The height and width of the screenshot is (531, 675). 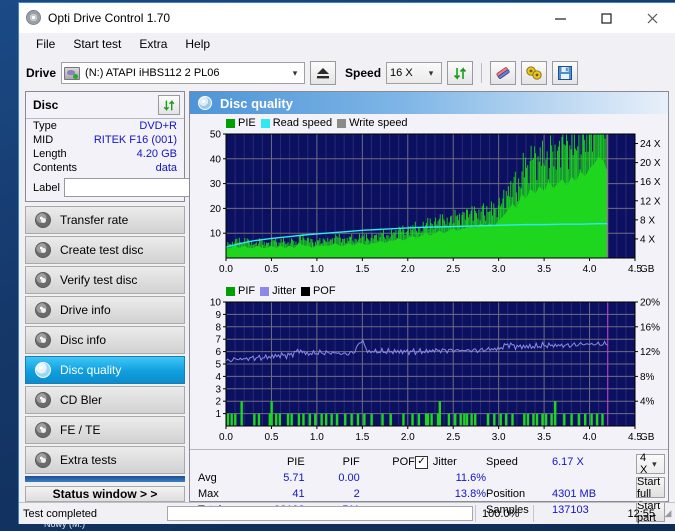 I want to click on drive-select: (N:) ATAPI iHBS112 2 PL06 ▾, so click(x=183, y=73).